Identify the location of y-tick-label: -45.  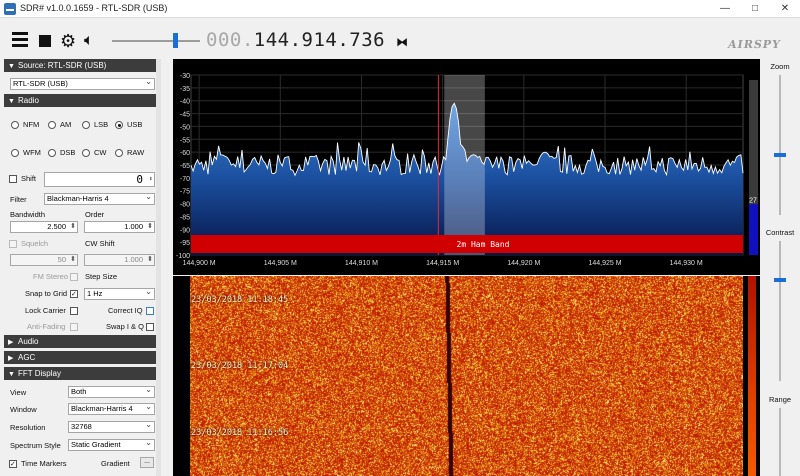
(185, 115).